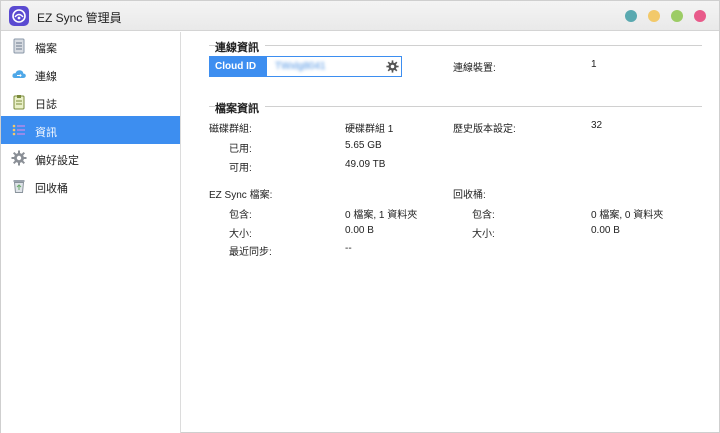 The image size is (720, 433). I want to click on ez-contains-label: 包含:, so click(240, 215).